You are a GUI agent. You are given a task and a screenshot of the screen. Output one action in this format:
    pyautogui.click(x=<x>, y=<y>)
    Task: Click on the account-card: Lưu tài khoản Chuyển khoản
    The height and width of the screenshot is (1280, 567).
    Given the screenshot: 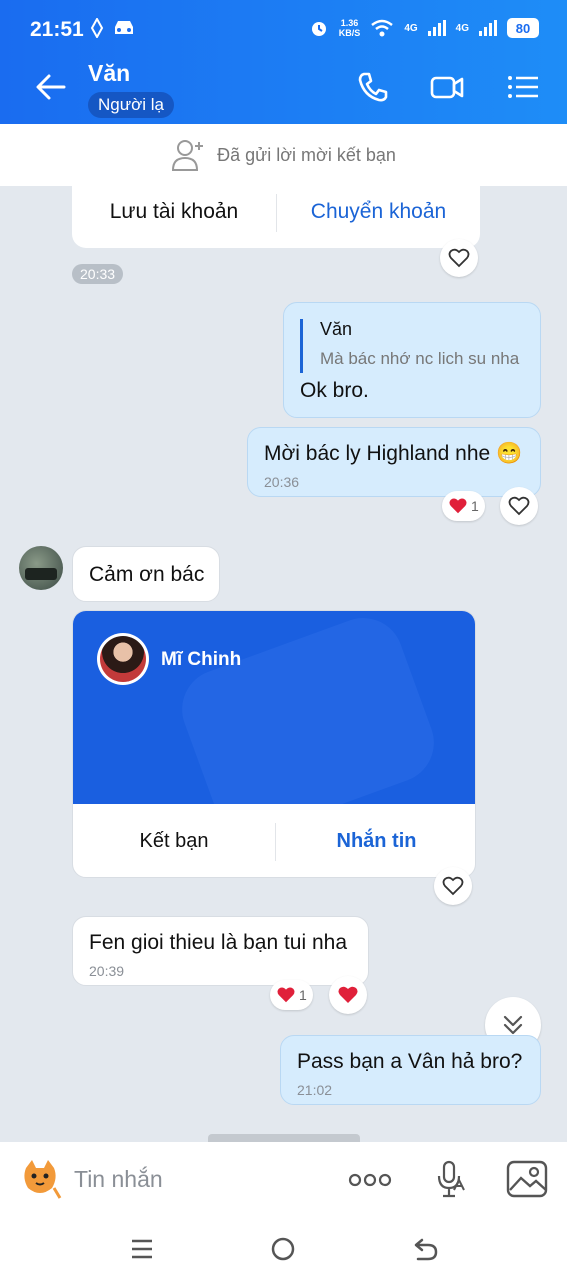 What is the action you would take?
    pyautogui.click(x=276, y=217)
    